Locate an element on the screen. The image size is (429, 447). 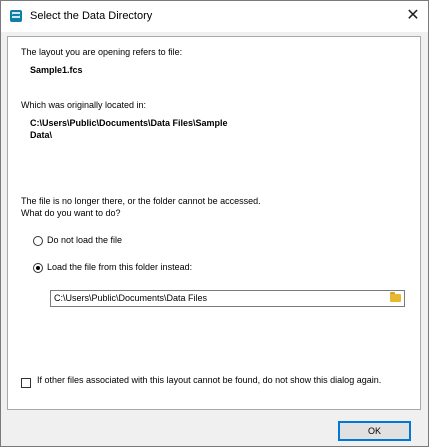
dont-show-again-checkbox is located at coordinates (26, 383).